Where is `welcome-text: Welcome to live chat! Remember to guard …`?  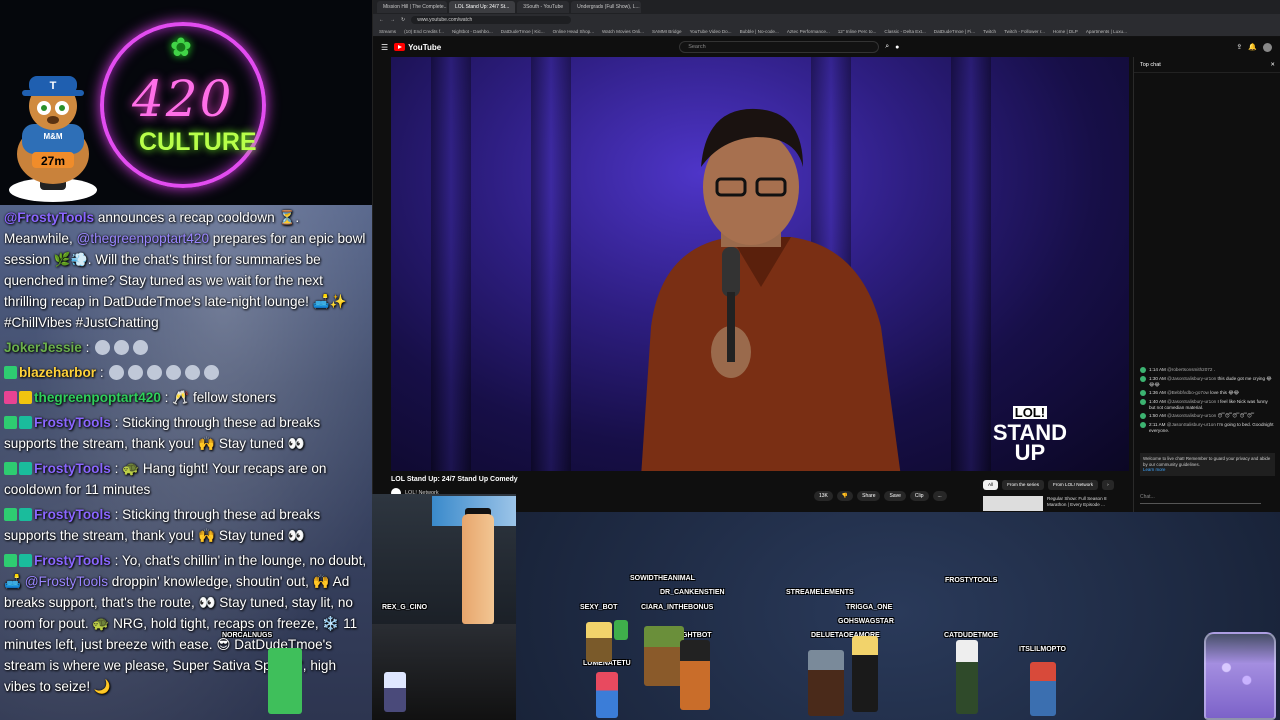
welcome-text: Welcome to live chat! Remember to guard … is located at coordinates (1207, 461).